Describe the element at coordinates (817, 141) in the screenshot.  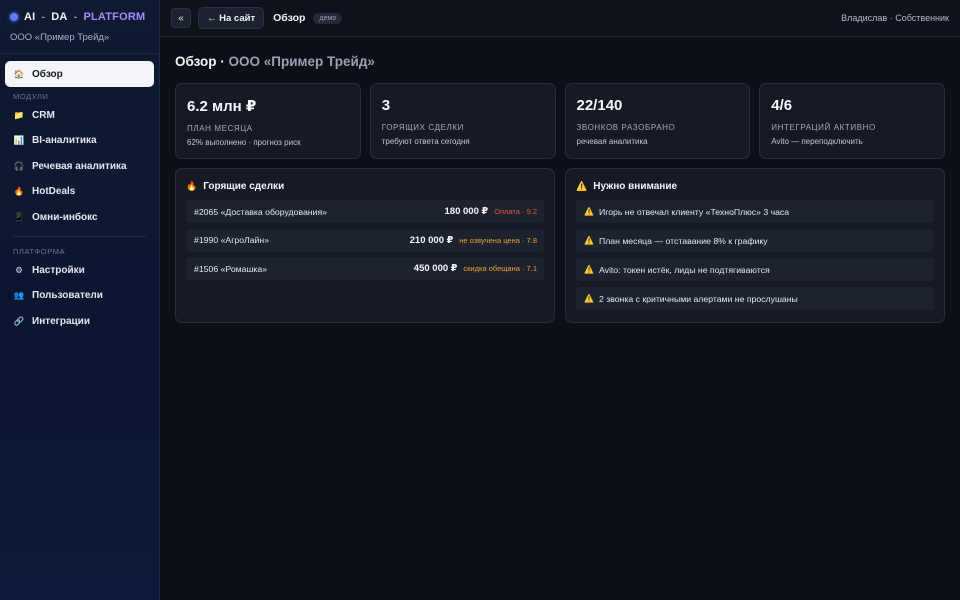
I see `stat-subtitle: Avito — переподключить` at that location.